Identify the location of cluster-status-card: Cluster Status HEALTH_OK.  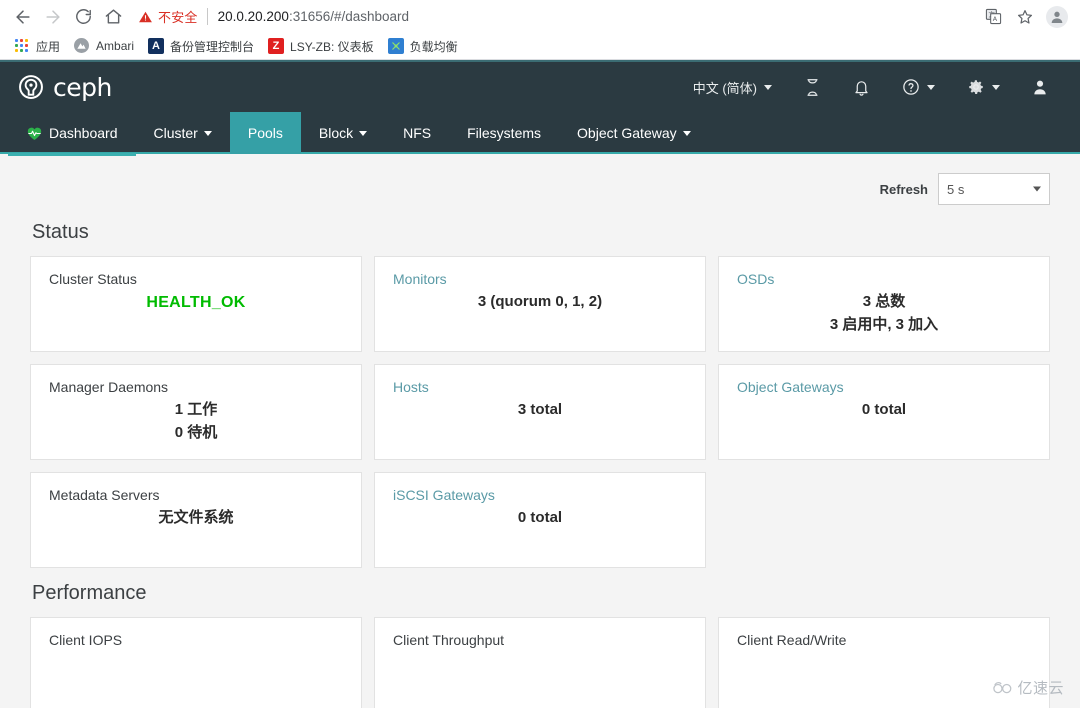
(196, 304).